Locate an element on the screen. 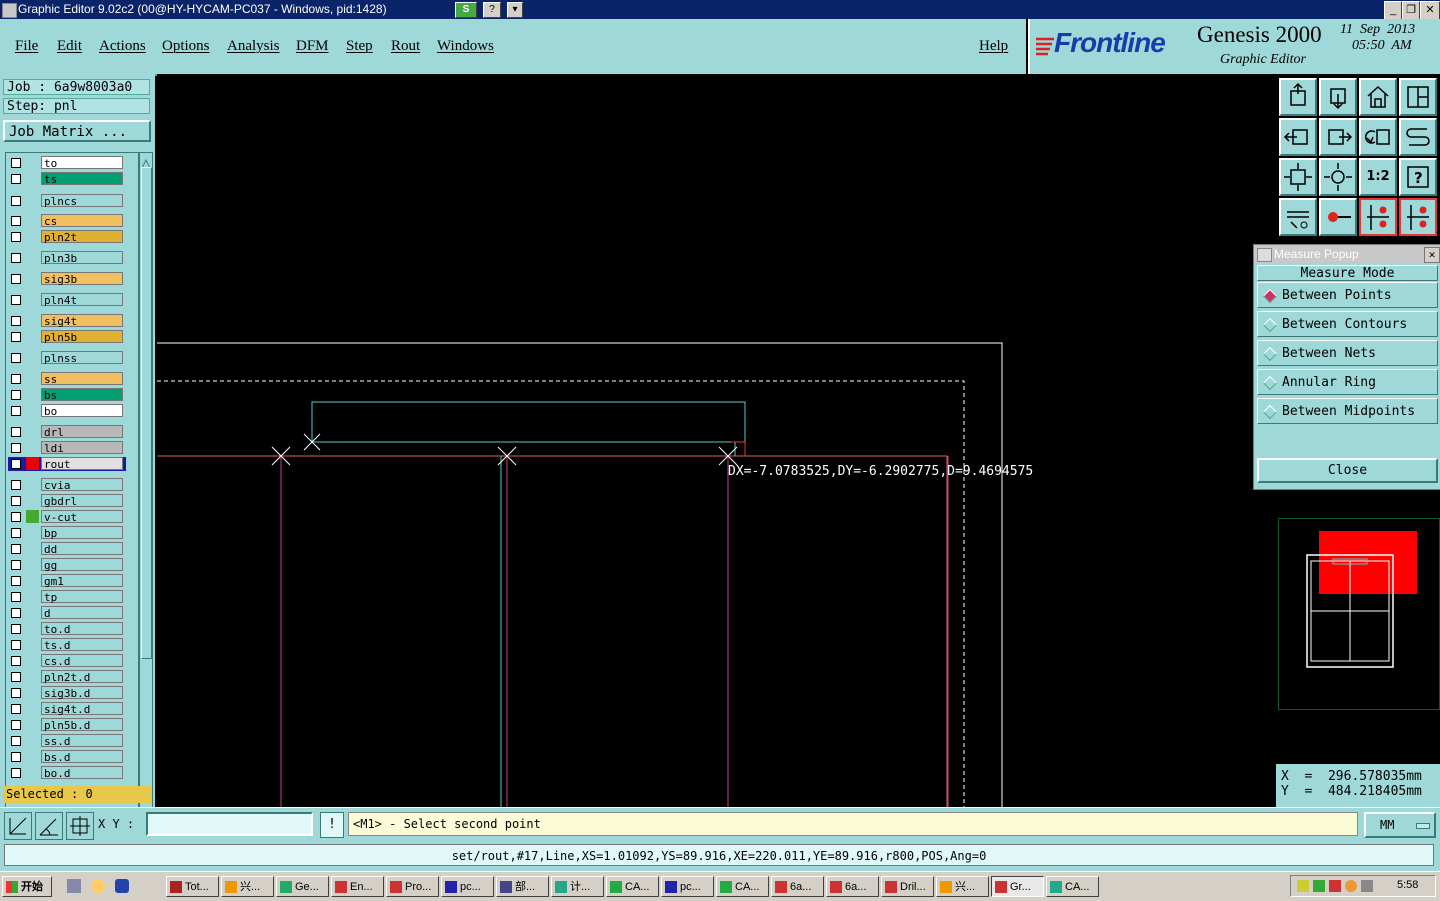 This screenshot has height=901, width=1440. fit-screen-icon is located at coordinates (1298, 177).